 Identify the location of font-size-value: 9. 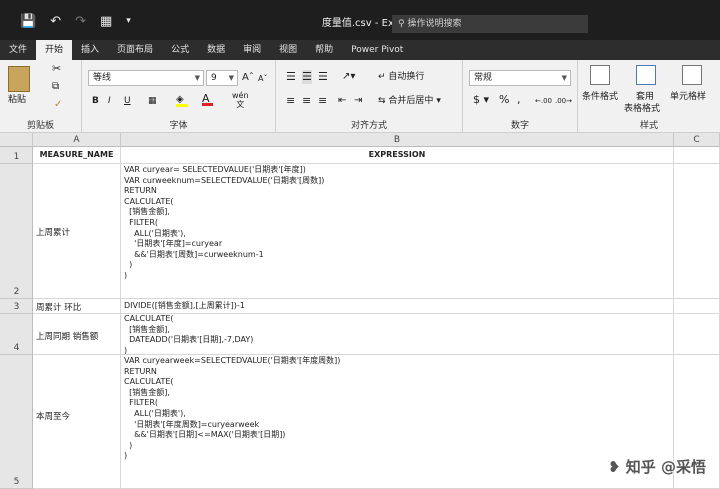
(214, 78).